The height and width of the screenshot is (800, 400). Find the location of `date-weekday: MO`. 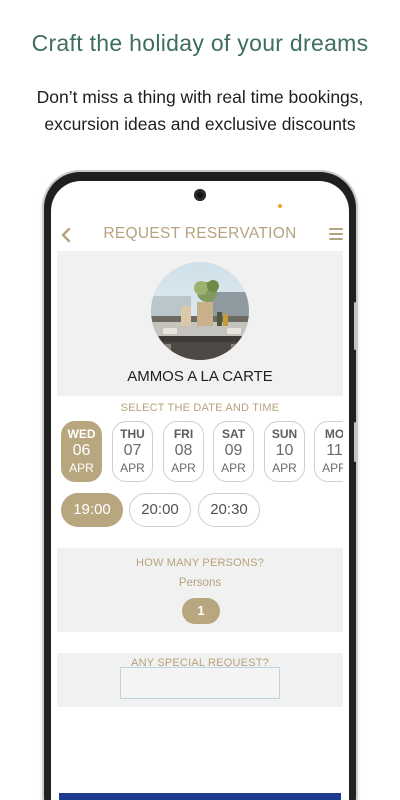

date-weekday: MO is located at coordinates (333, 434).